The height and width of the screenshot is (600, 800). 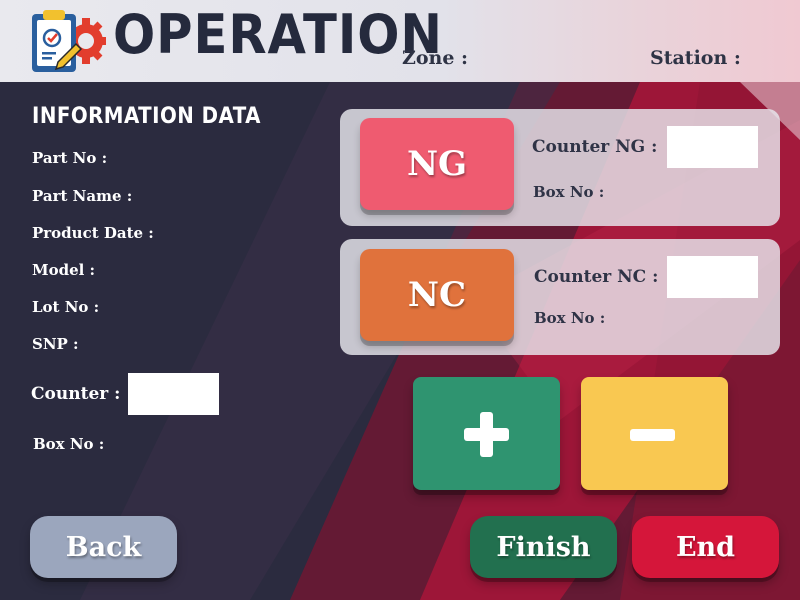 What do you see at coordinates (543, 547) in the screenshot?
I see `finish-button: Finish` at bounding box center [543, 547].